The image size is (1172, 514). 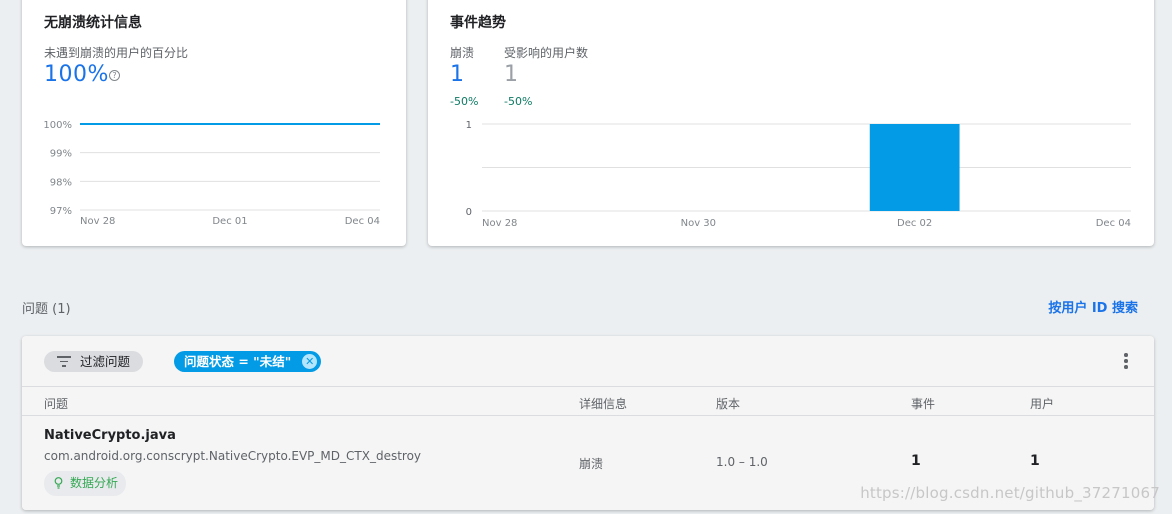 What do you see at coordinates (105, 361) in the screenshot?
I see `filter-issues-label: 过滤问题` at bounding box center [105, 361].